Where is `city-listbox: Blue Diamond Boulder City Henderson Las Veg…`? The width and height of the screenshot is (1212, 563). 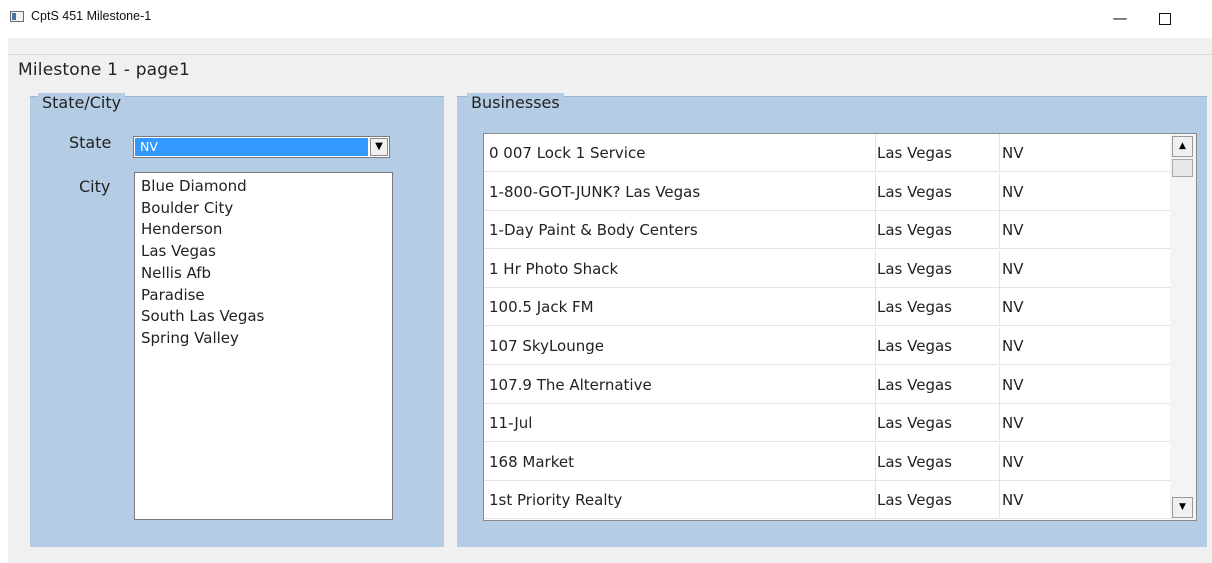 city-listbox: Blue Diamond Boulder City Henderson Las Veg… is located at coordinates (263, 346).